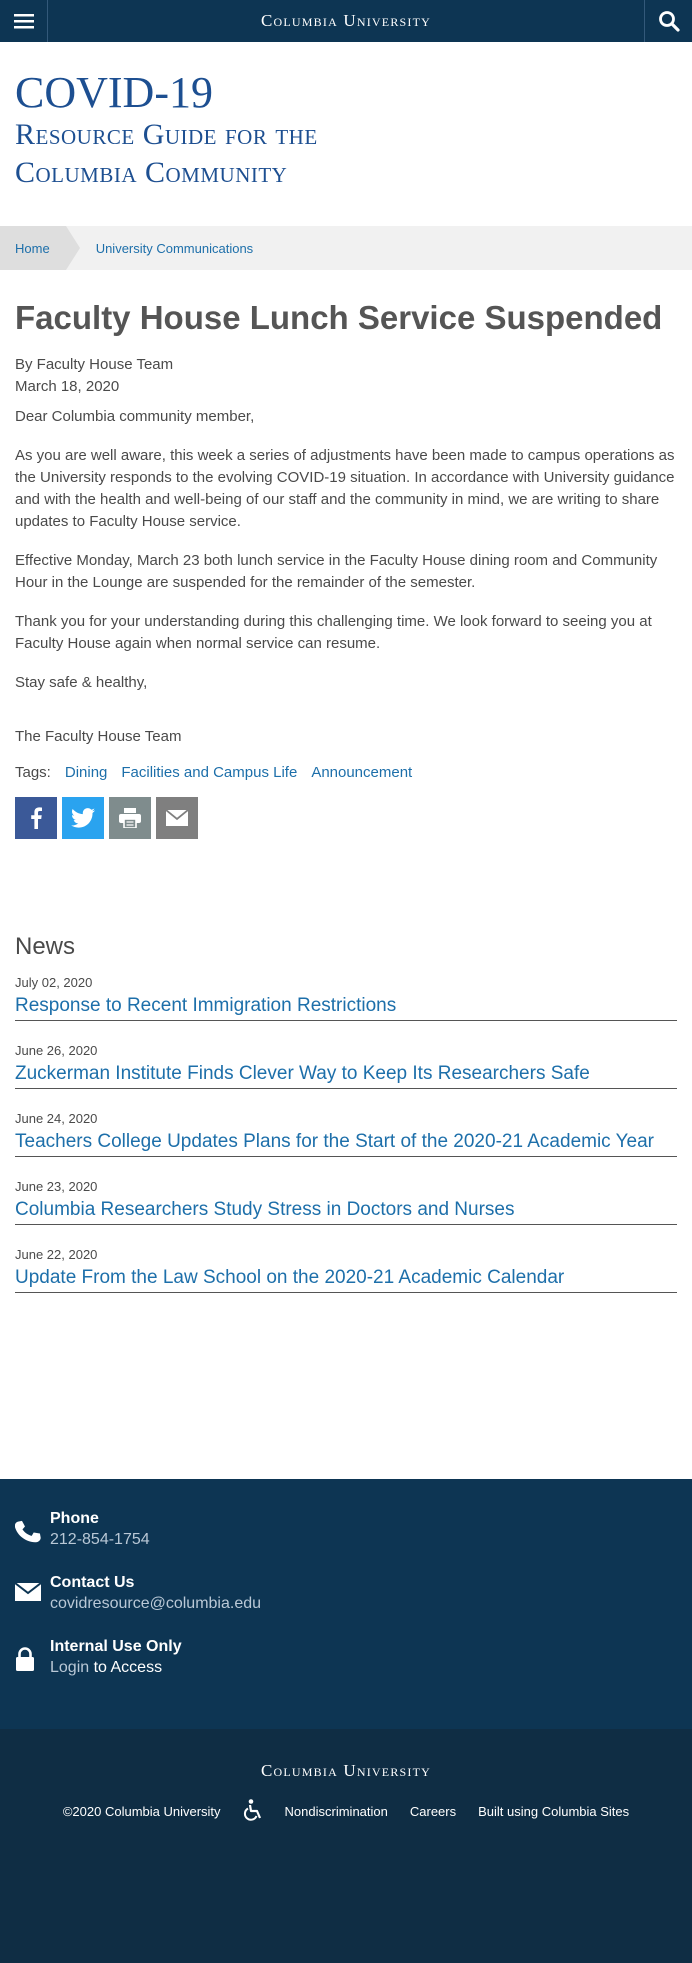  Describe the element at coordinates (155, 1604) in the screenshot. I see `footer-contact-email: covidresource@columbia.edu` at that location.